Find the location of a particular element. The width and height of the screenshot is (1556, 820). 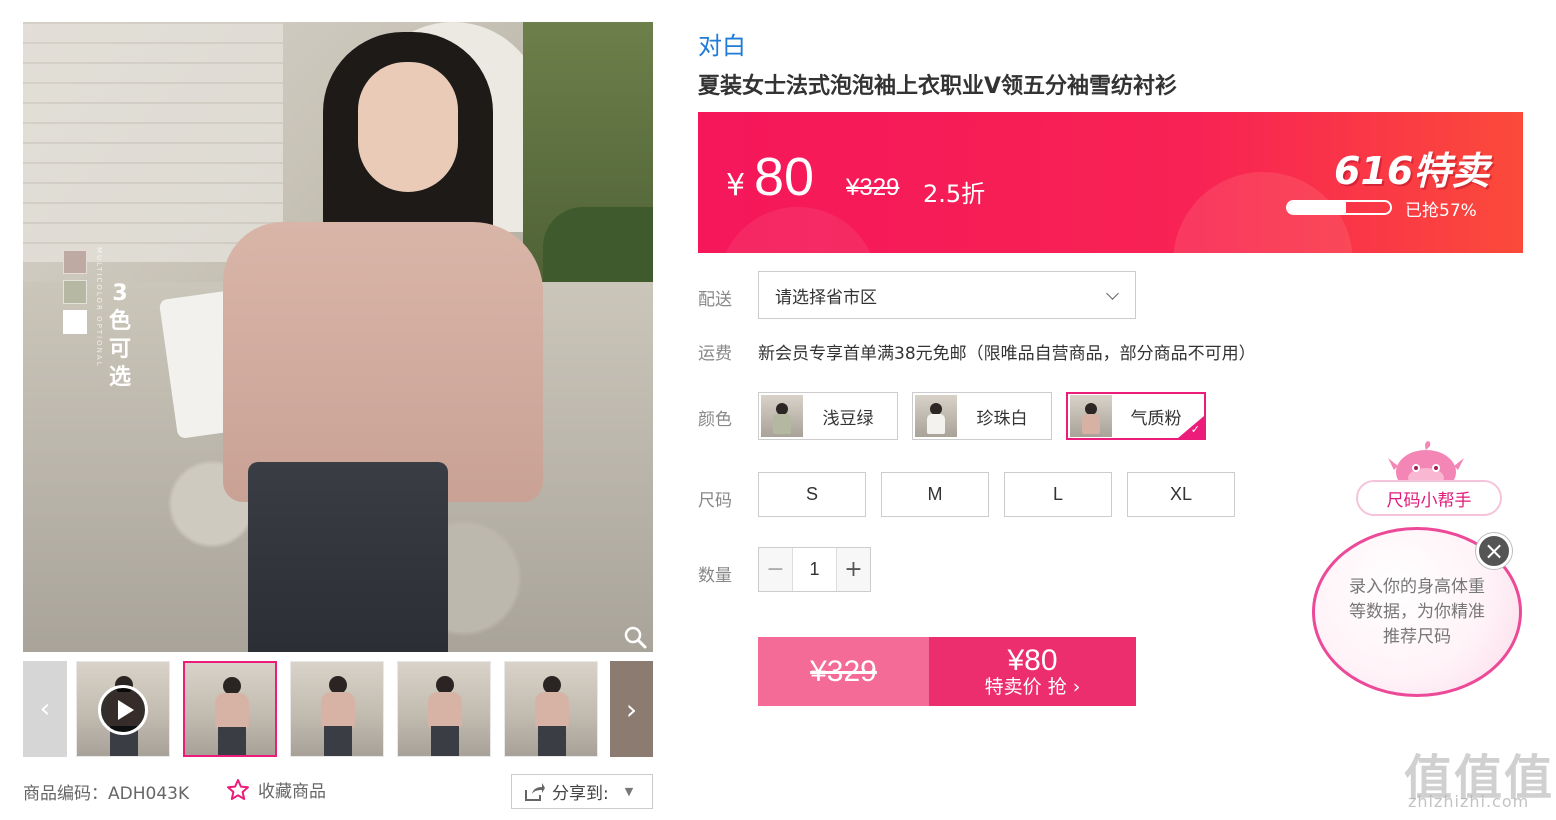

check-icon: ✓ is located at coordinates (1195, 429).